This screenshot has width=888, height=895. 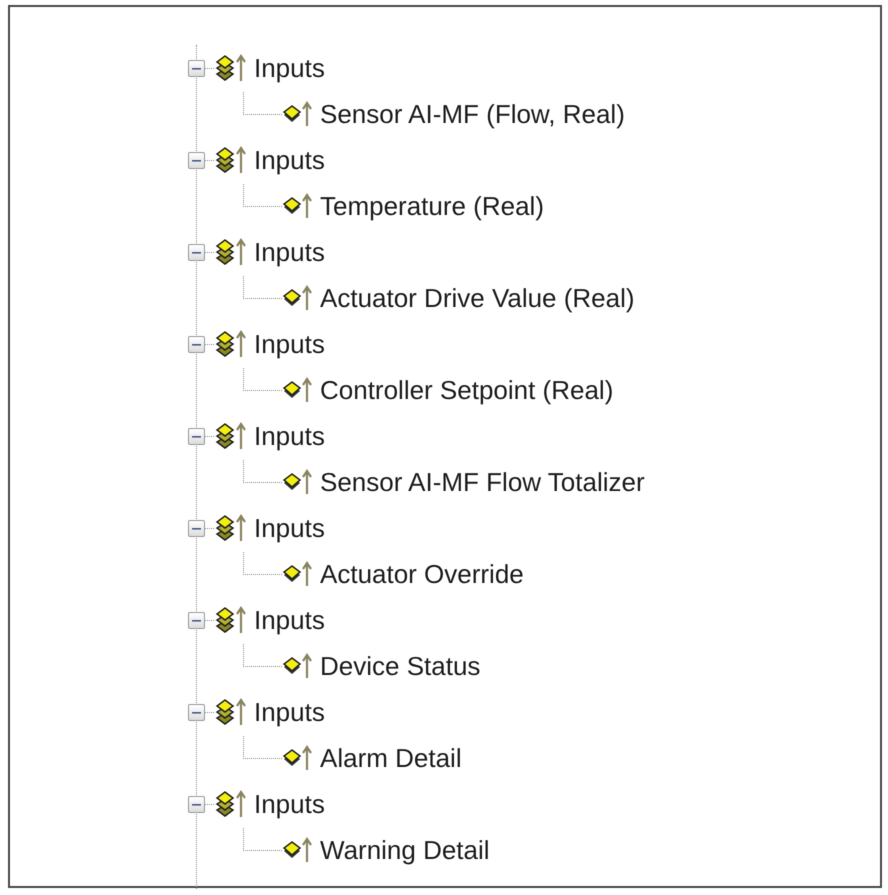 What do you see at coordinates (400, 666) in the screenshot?
I see `tree-item-label: Device Status` at bounding box center [400, 666].